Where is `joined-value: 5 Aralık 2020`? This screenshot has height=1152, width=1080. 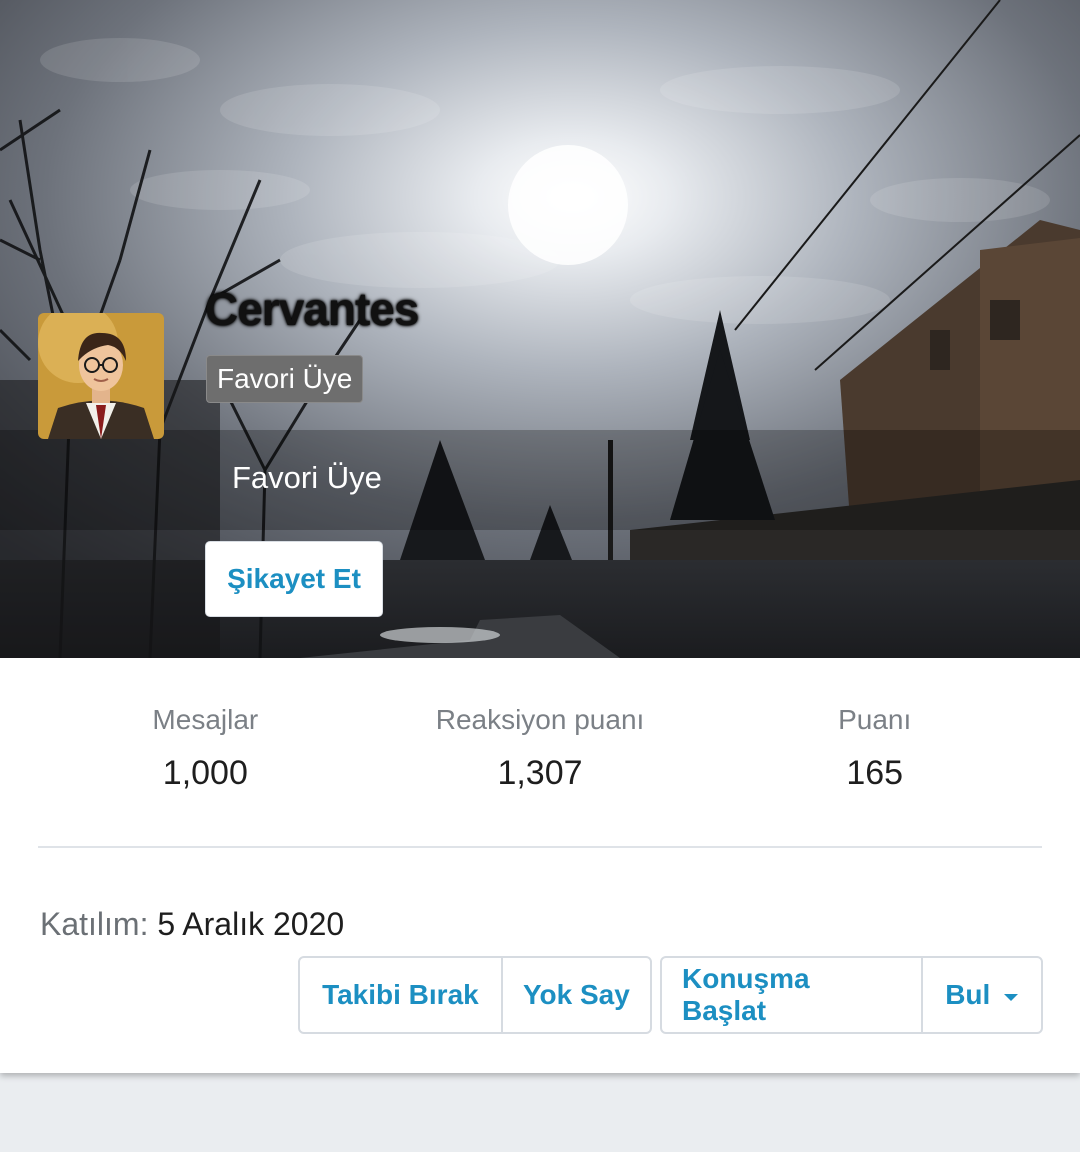
joined-value: 5 Aralık 2020 is located at coordinates (251, 924).